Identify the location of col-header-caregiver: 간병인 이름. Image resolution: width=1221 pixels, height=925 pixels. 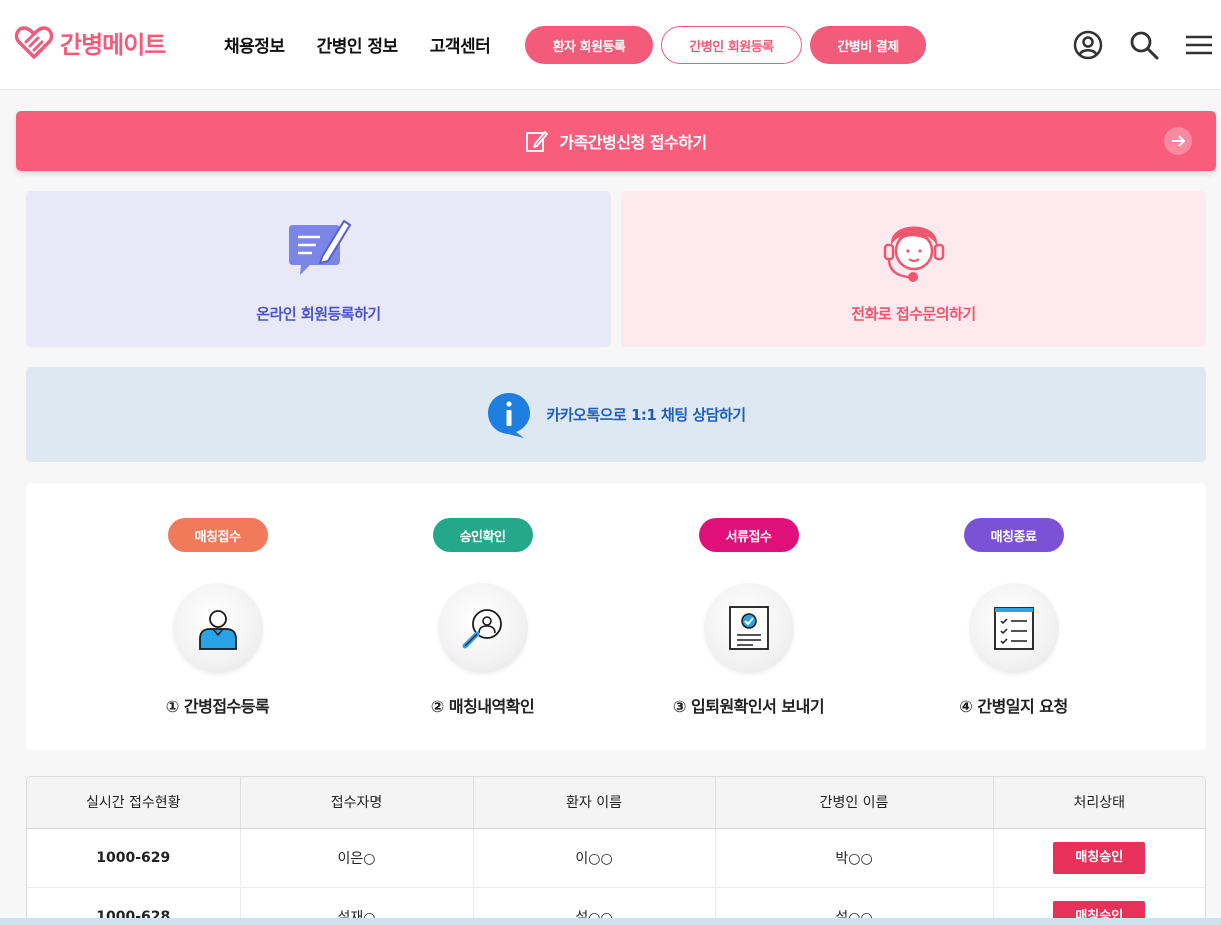
(854, 803).